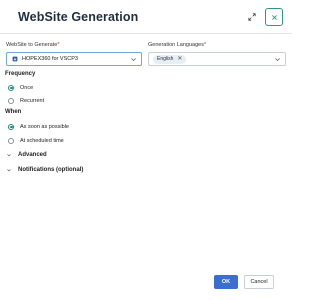 This screenshot has height=300, width=320. I want to click on when-scheduled-option: At scheduled time, so click(36, 140).